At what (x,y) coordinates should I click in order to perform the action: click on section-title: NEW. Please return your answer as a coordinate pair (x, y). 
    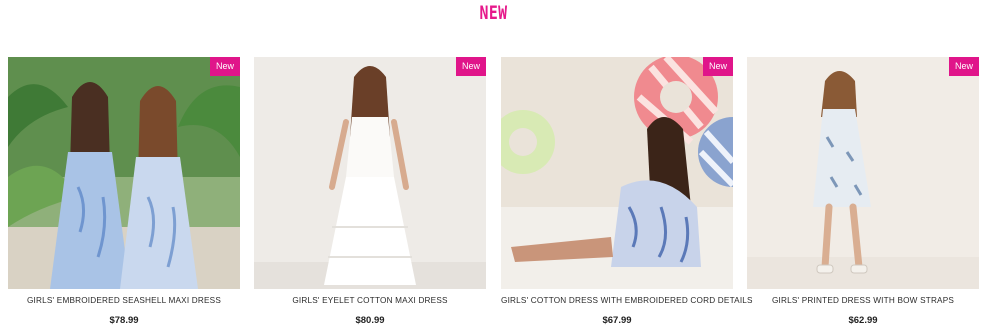
    Looking at the image, I should click on (493, 13).